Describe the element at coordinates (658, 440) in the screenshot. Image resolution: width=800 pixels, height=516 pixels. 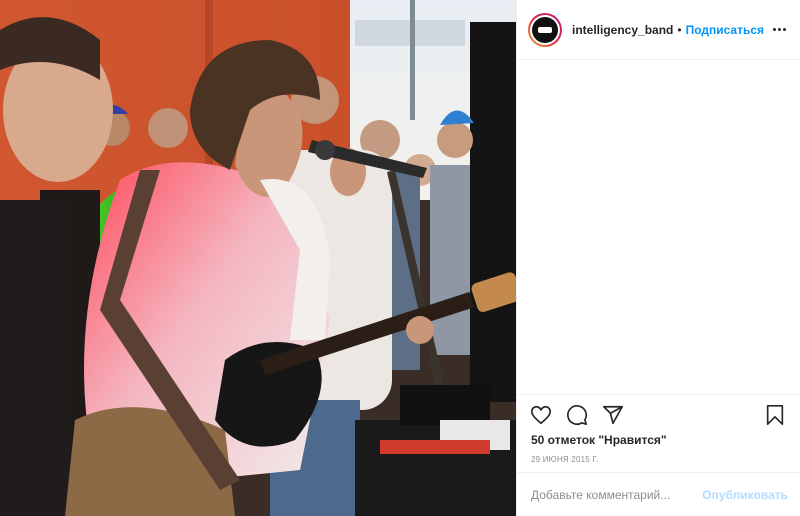
I see `likes-count: 50 отметок "Нравится"` at that location.